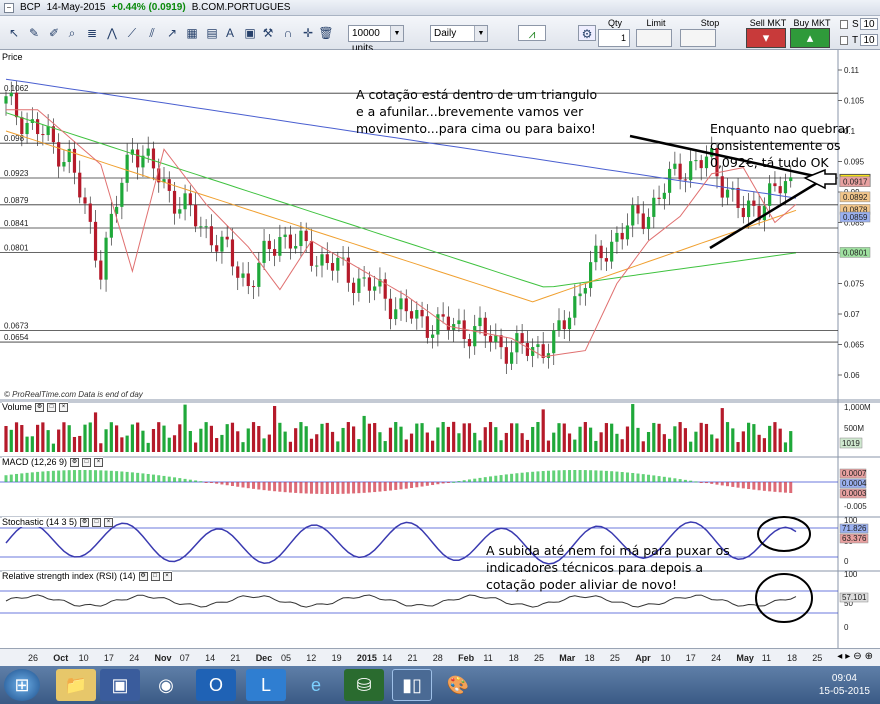 This screenshot has width=880, height=704. Describe the element at coordinates (869, 40) in the screenshot. I see `t-input: 10` at that location.